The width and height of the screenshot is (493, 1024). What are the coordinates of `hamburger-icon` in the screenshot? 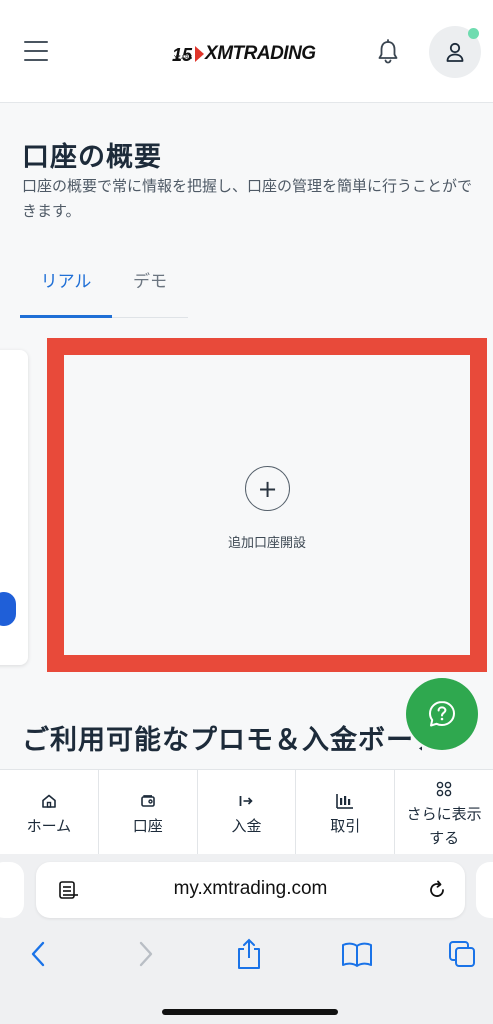 It's located at (36, 51).